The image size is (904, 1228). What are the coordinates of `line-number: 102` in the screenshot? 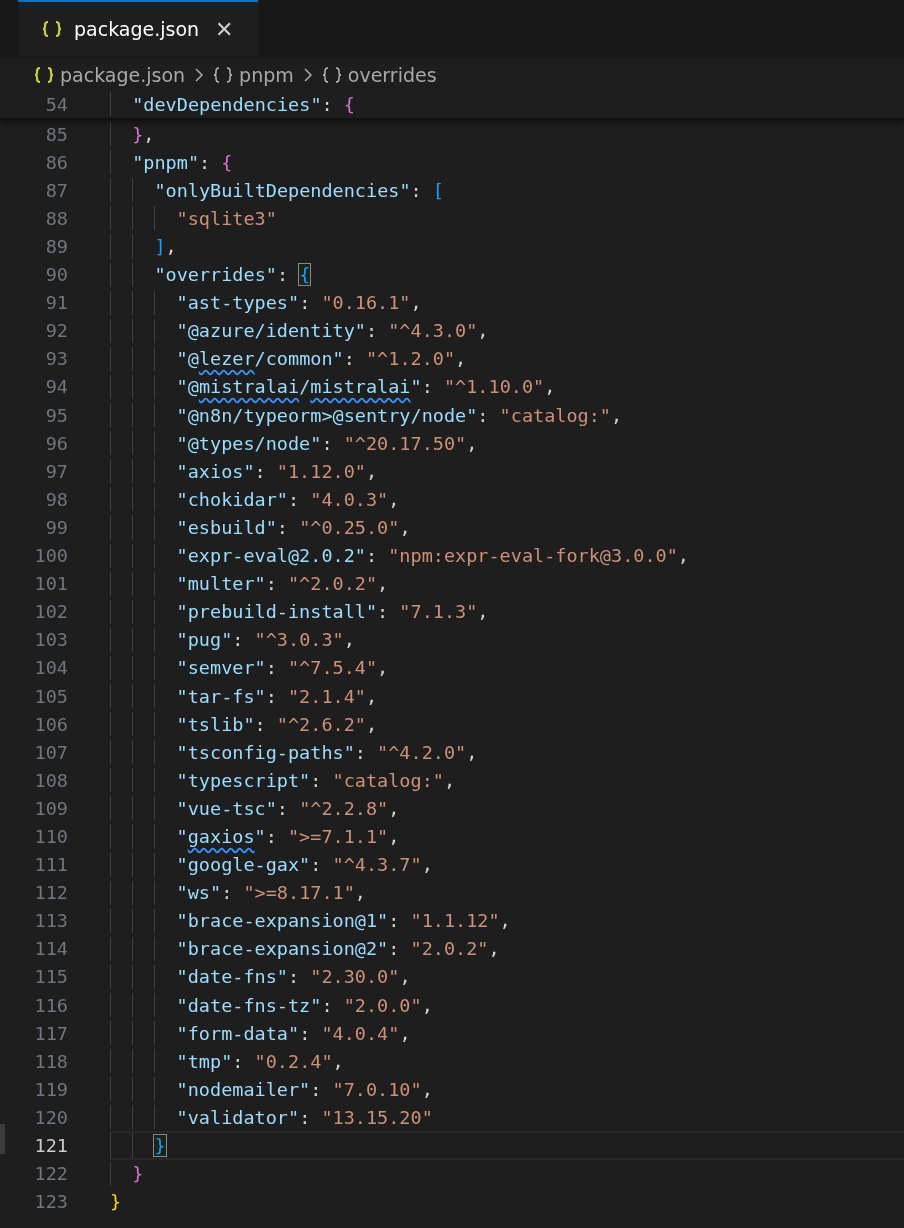 It's located at (50, 612).